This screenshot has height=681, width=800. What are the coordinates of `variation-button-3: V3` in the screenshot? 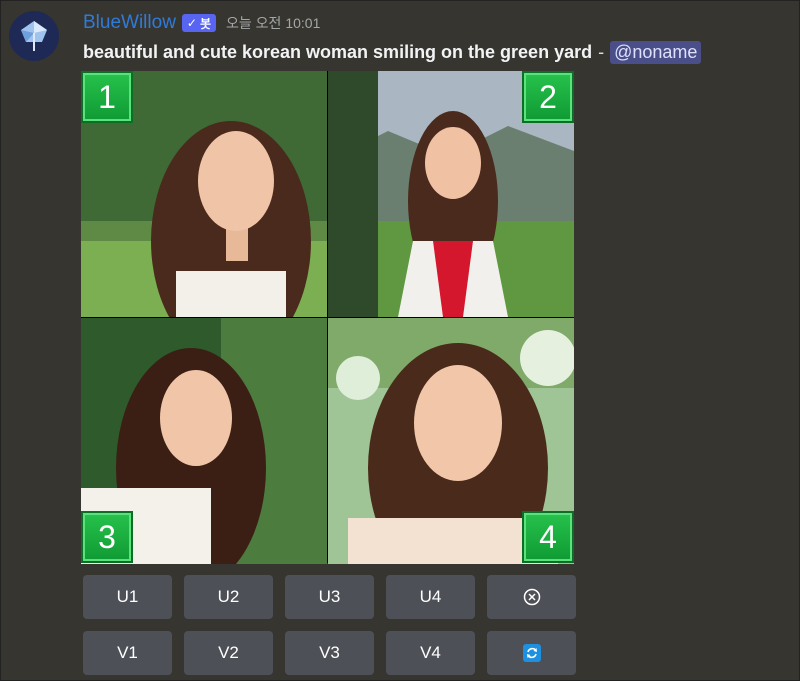 It's located at (329, 653).